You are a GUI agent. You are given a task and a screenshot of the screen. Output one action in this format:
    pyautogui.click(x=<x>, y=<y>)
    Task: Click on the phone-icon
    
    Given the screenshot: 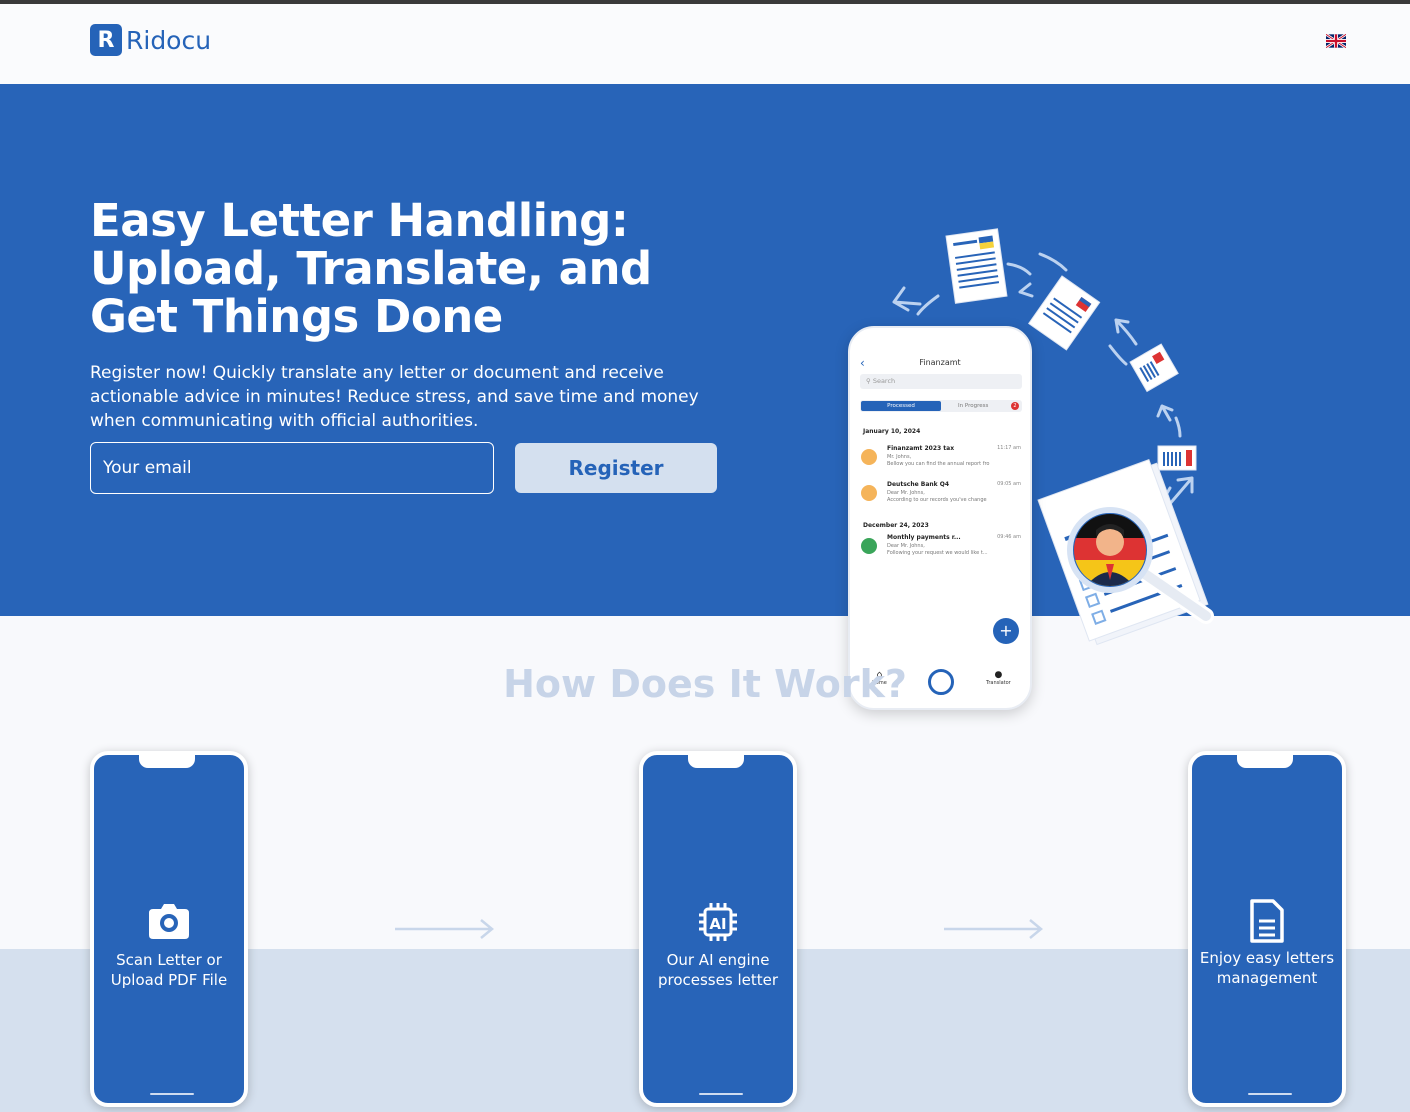 What is the action you would take?
    pyautogui.click(x=869, y=457)
    